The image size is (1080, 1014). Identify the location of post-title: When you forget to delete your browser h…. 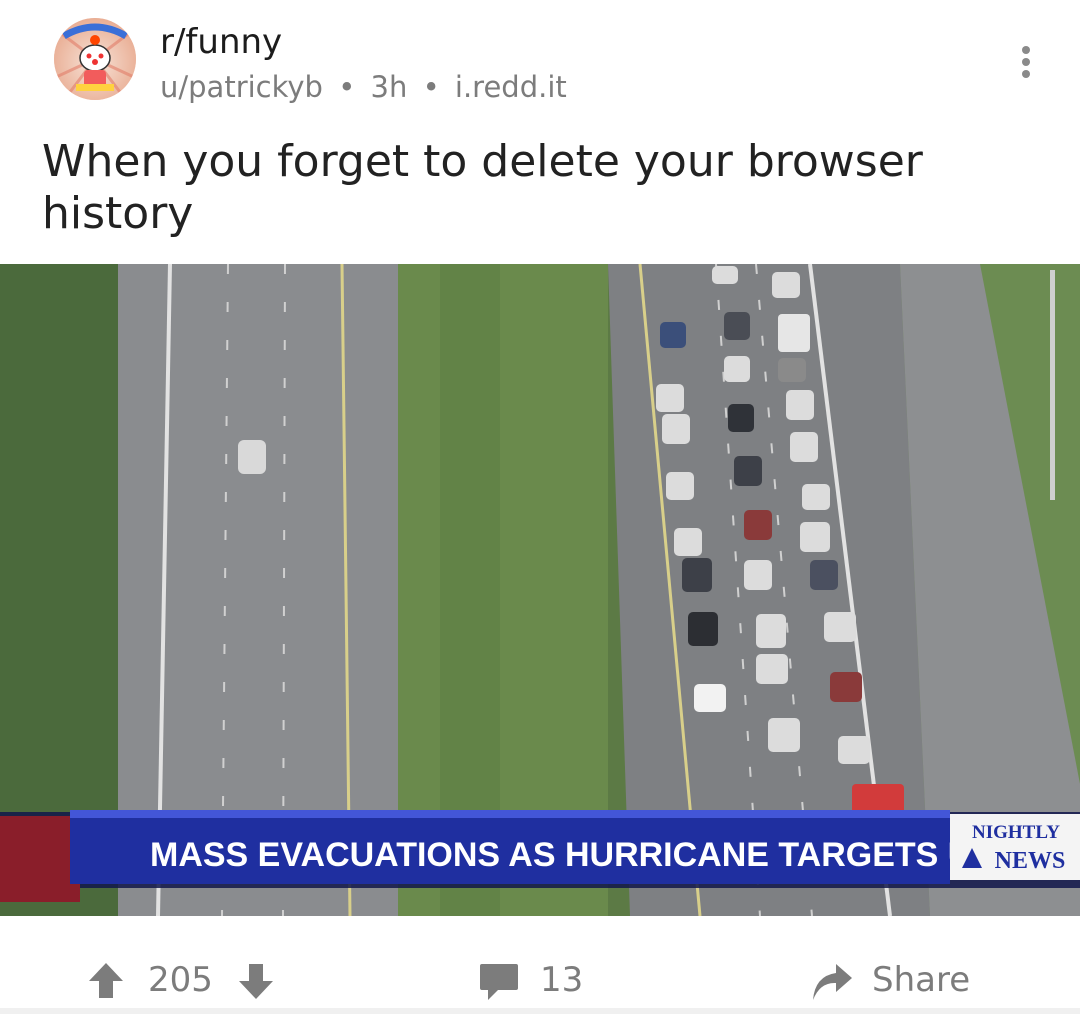
(537, 188).